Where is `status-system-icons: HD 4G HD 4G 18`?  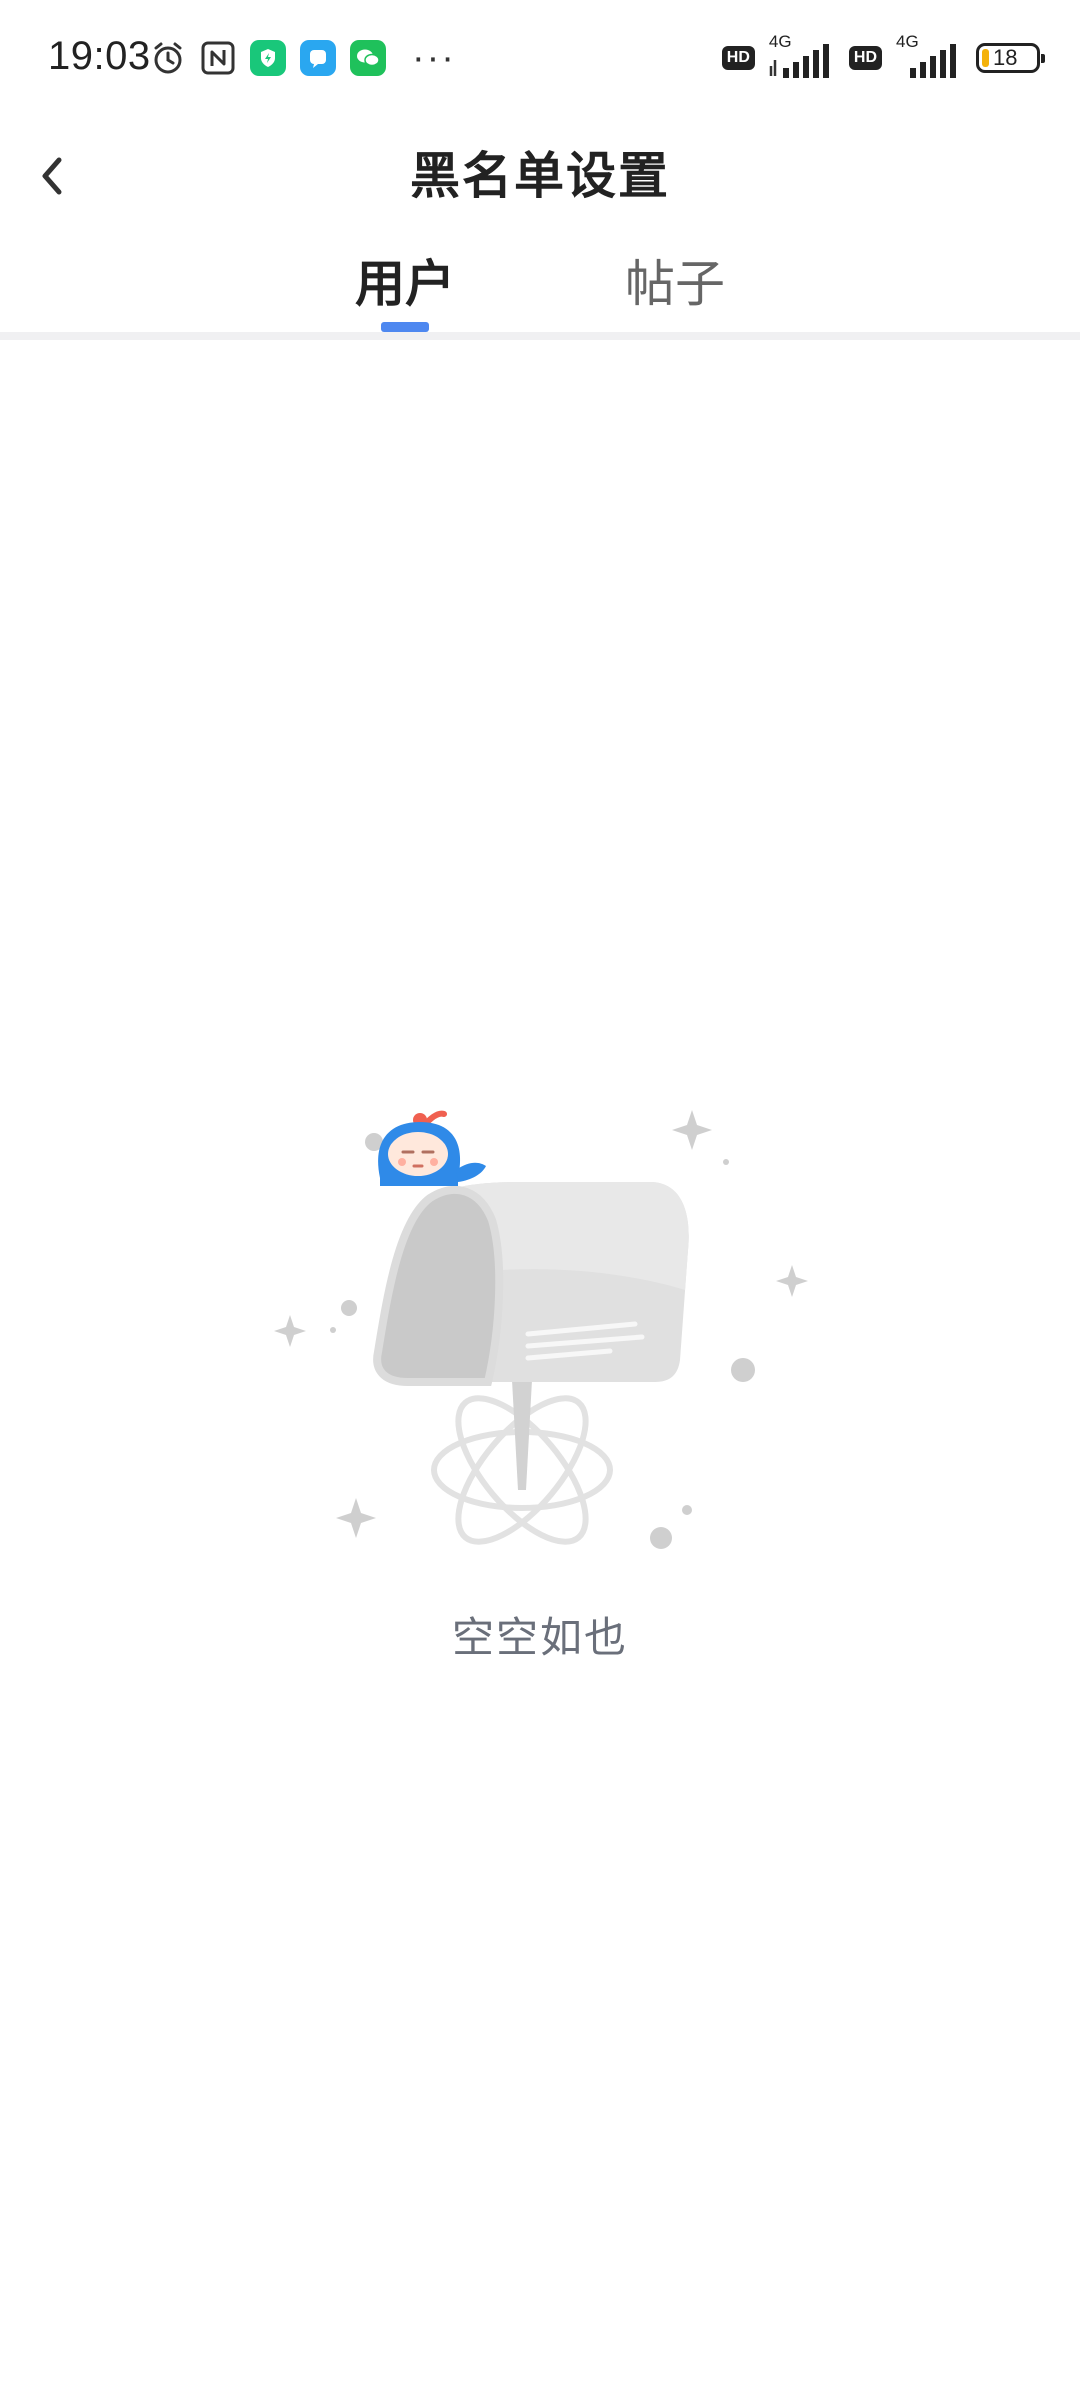 status-system-icons: HD 4G HD 4G 18 is located at coordinates (883, 55).